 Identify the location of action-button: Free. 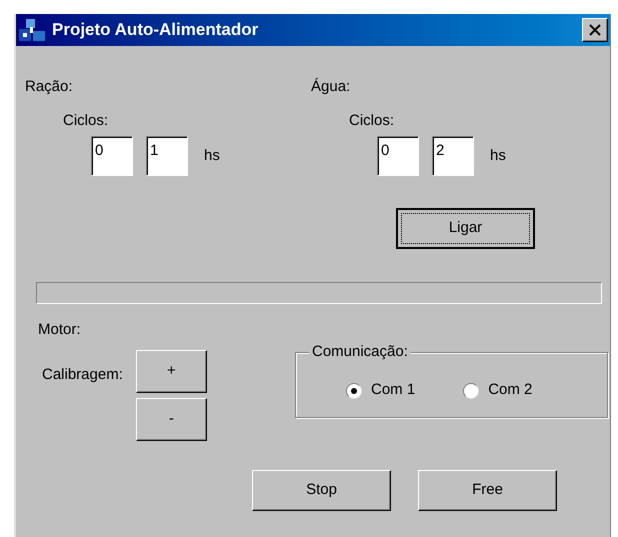
(487, 490).